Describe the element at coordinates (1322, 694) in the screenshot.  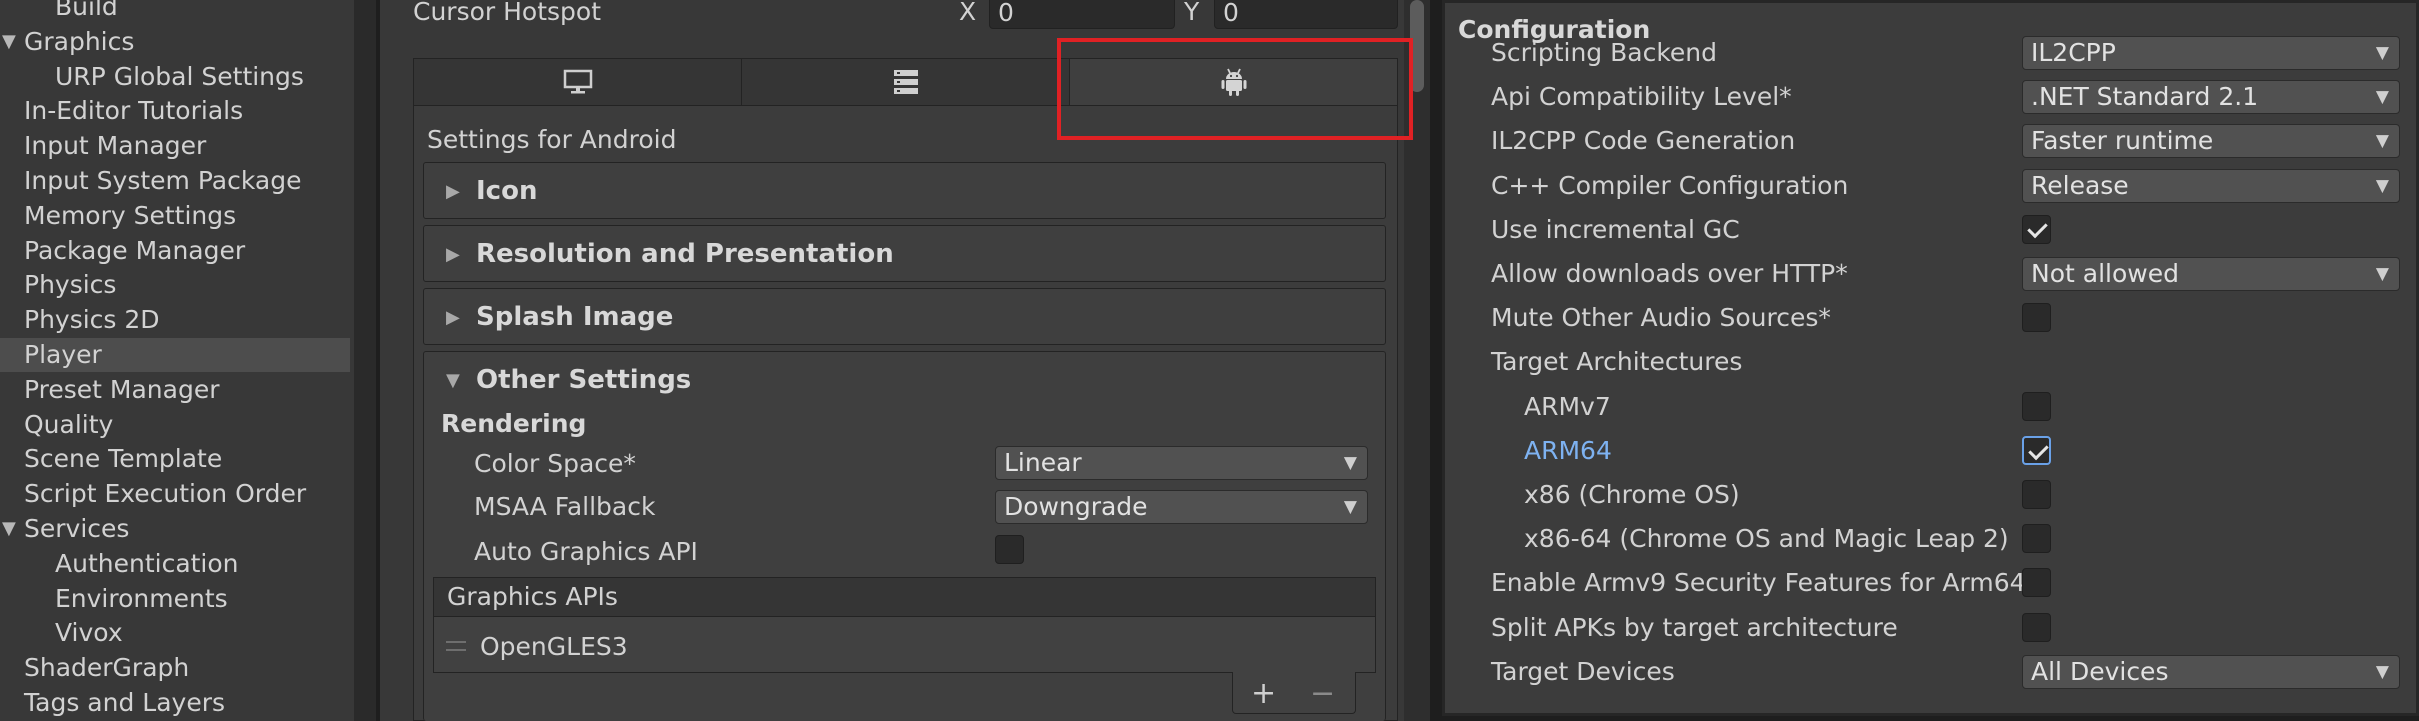
I see `remove-graphics-api-button: −` at that location.